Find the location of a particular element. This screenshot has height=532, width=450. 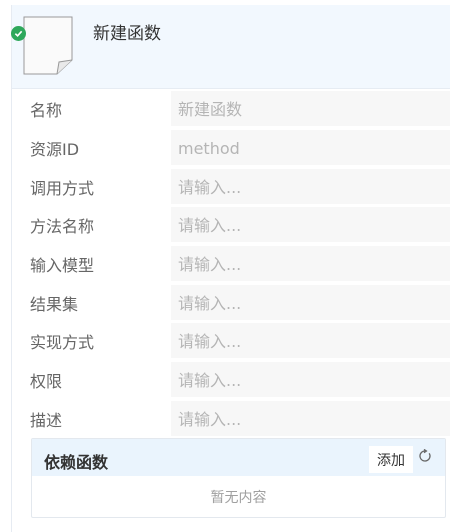

document-icon is located at coordinates (48, 45).